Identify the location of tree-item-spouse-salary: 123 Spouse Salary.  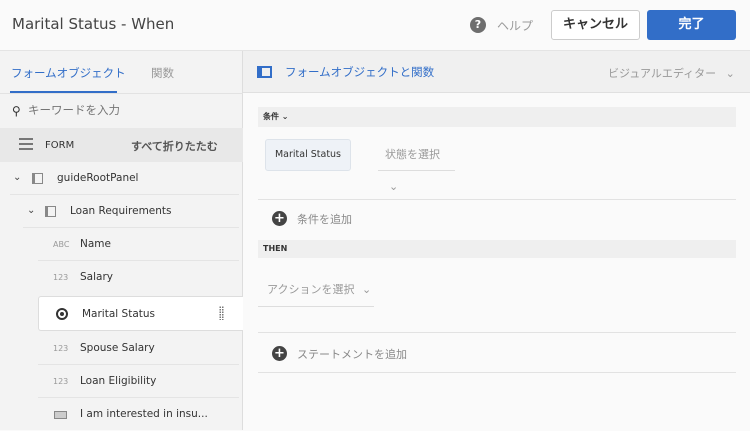
(121, 348).